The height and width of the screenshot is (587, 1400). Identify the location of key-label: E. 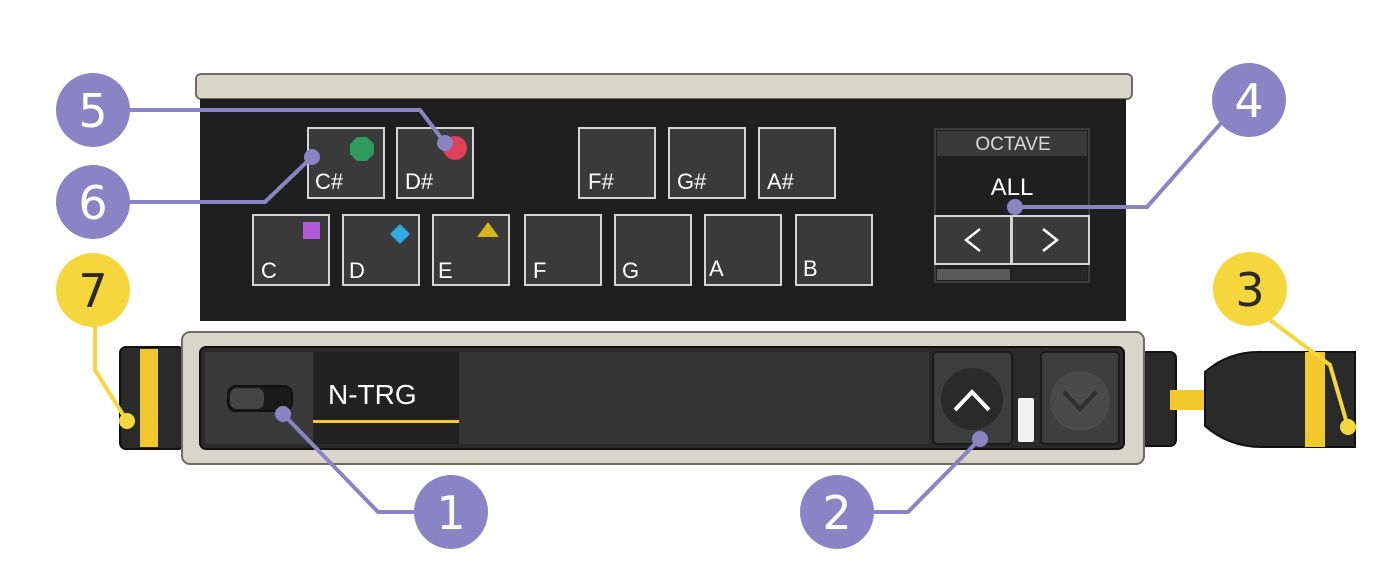
(445, 270).